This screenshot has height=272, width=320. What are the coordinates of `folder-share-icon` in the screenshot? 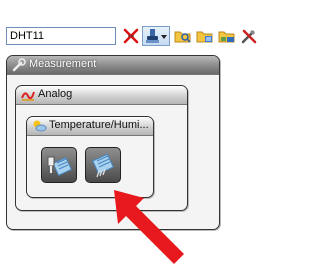 It's located at (227, 36).